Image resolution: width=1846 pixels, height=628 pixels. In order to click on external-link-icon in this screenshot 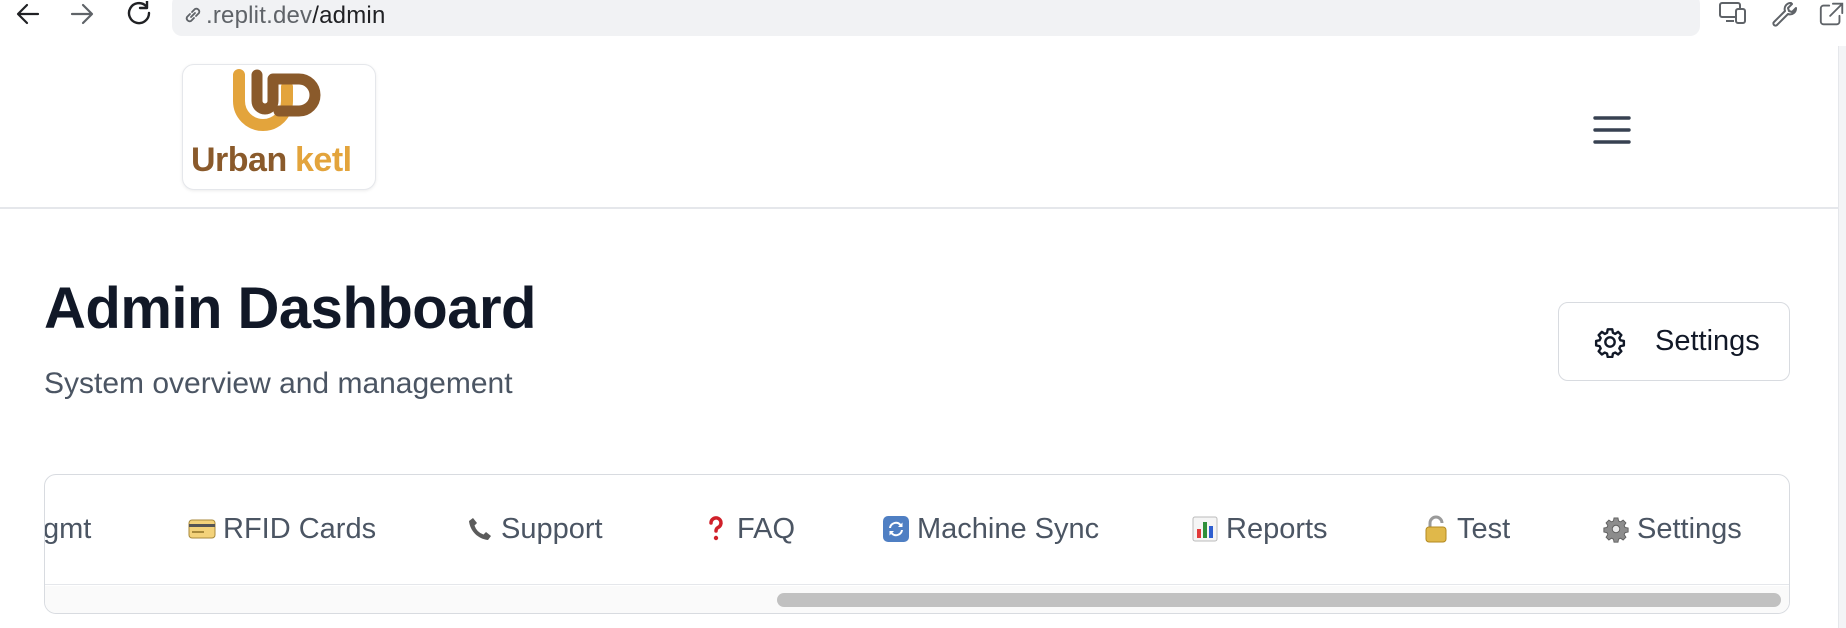, I will do `click(1831, 14)`.